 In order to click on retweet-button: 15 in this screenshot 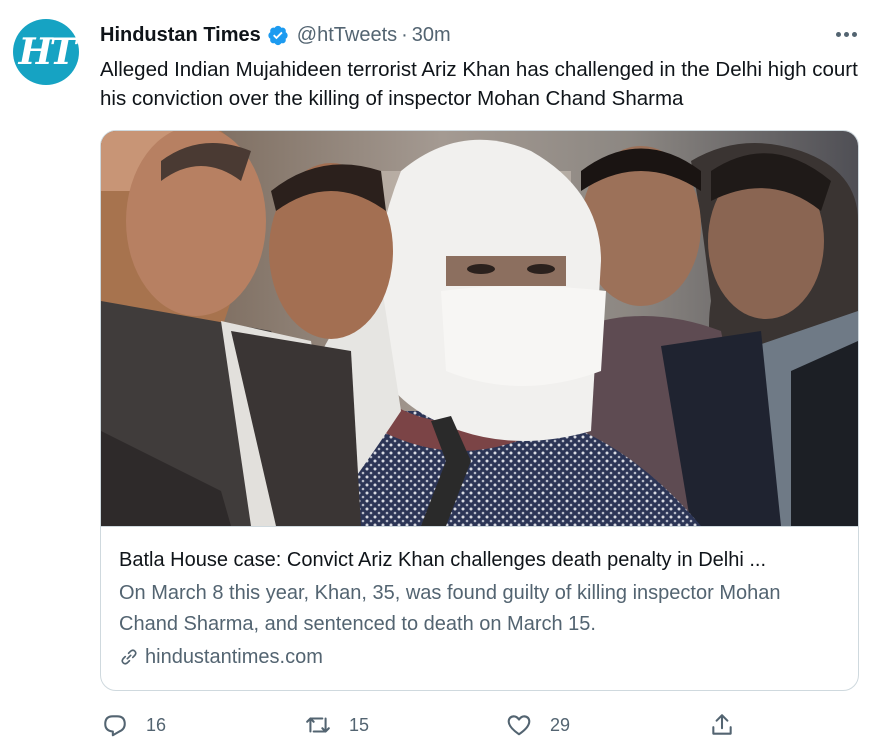, I will do `click(337, 725)`.